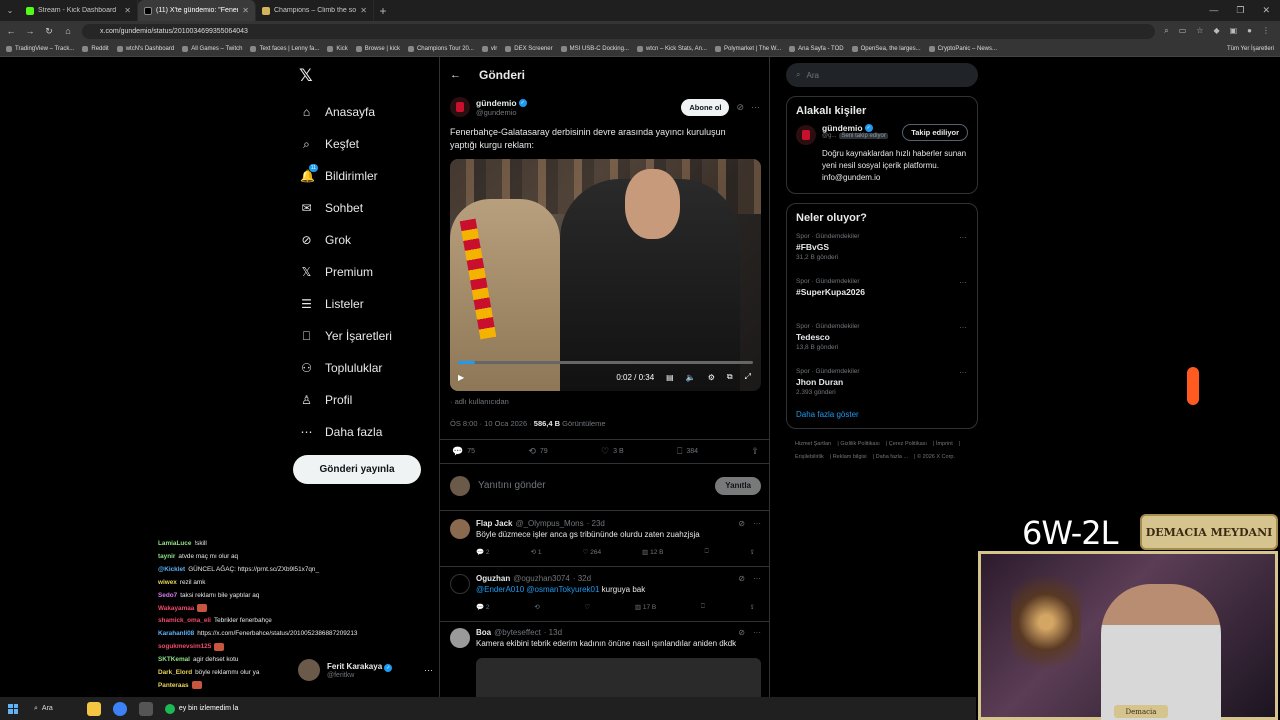  I want to click on nav-item-home: ⌂ Anasayfa, so click(346, 112).